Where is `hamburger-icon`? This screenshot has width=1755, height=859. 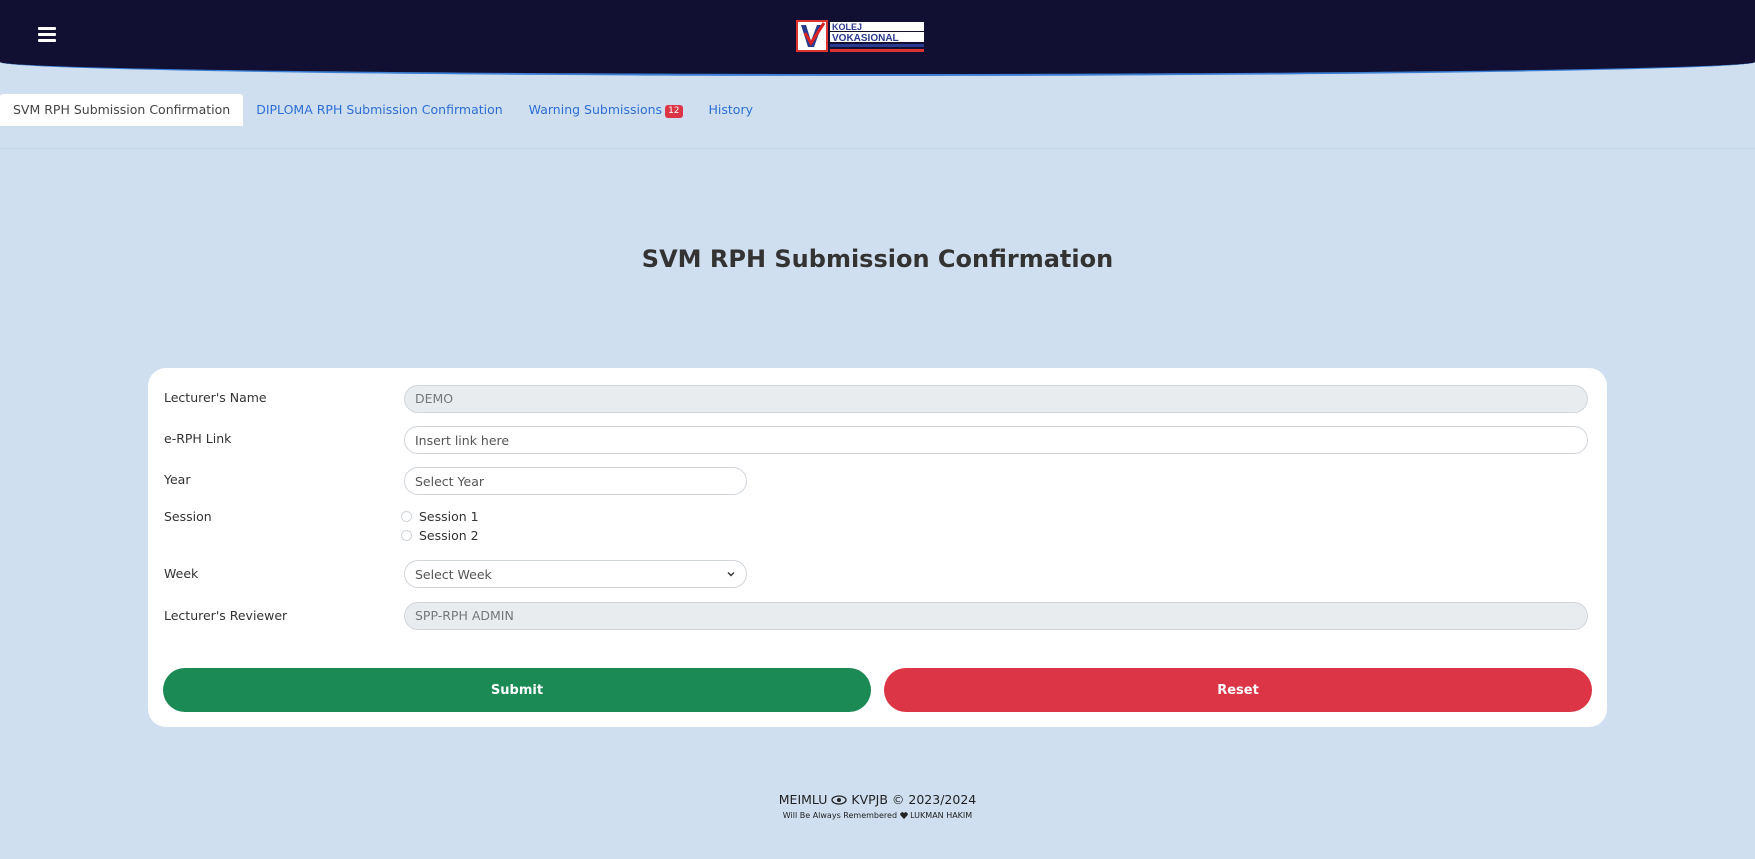
hamburger-icon is located at coordinates (47, 34).